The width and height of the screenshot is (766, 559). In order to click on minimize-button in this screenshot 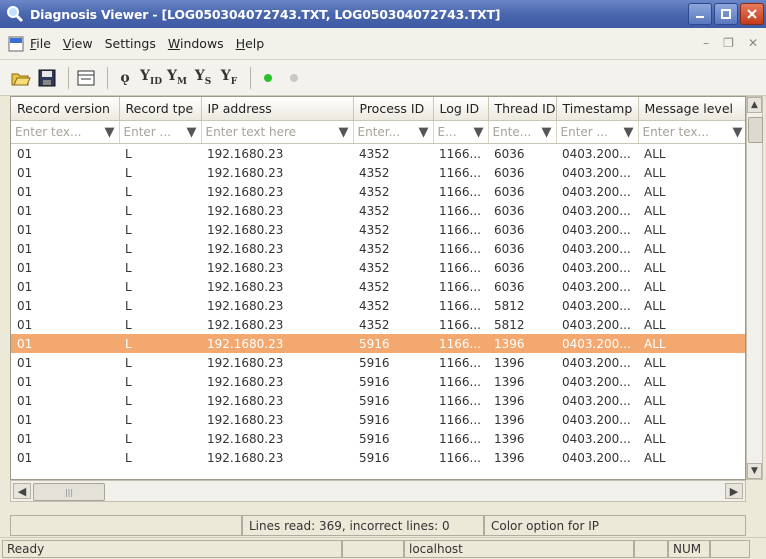, I will do `click(700, 14)`.